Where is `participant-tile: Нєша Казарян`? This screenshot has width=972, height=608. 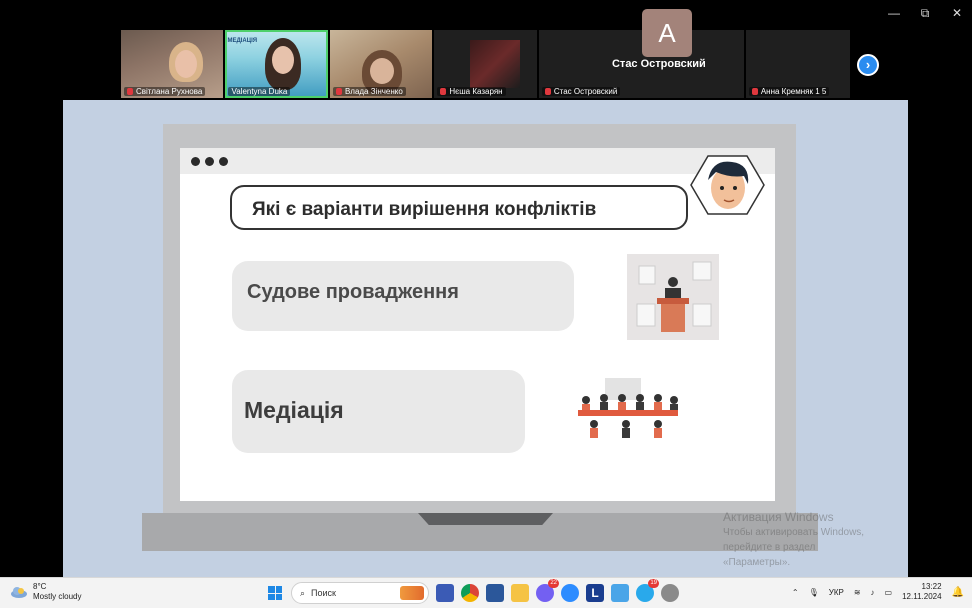 participant-tile: Нєша Казарян is located at coordinates (485, 64).